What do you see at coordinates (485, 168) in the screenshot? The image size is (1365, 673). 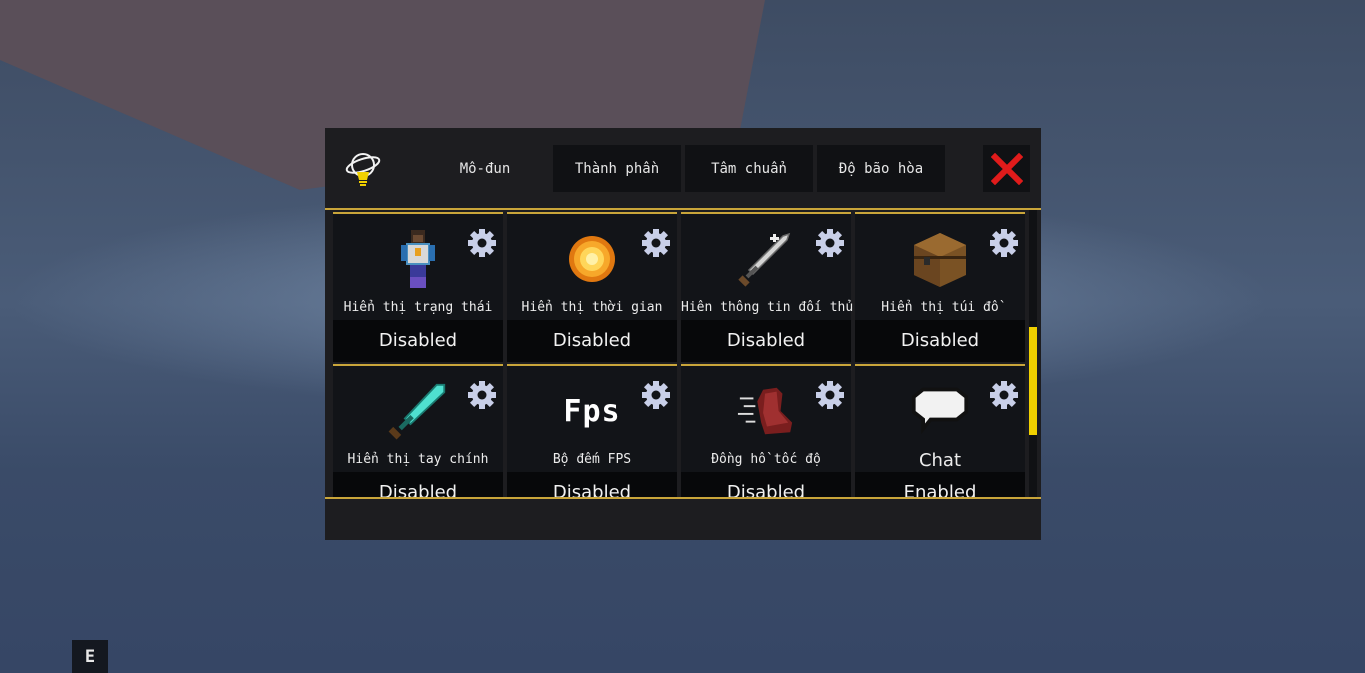 I see `tab-modules: Mô-đun` at bounding box center [485, 168].